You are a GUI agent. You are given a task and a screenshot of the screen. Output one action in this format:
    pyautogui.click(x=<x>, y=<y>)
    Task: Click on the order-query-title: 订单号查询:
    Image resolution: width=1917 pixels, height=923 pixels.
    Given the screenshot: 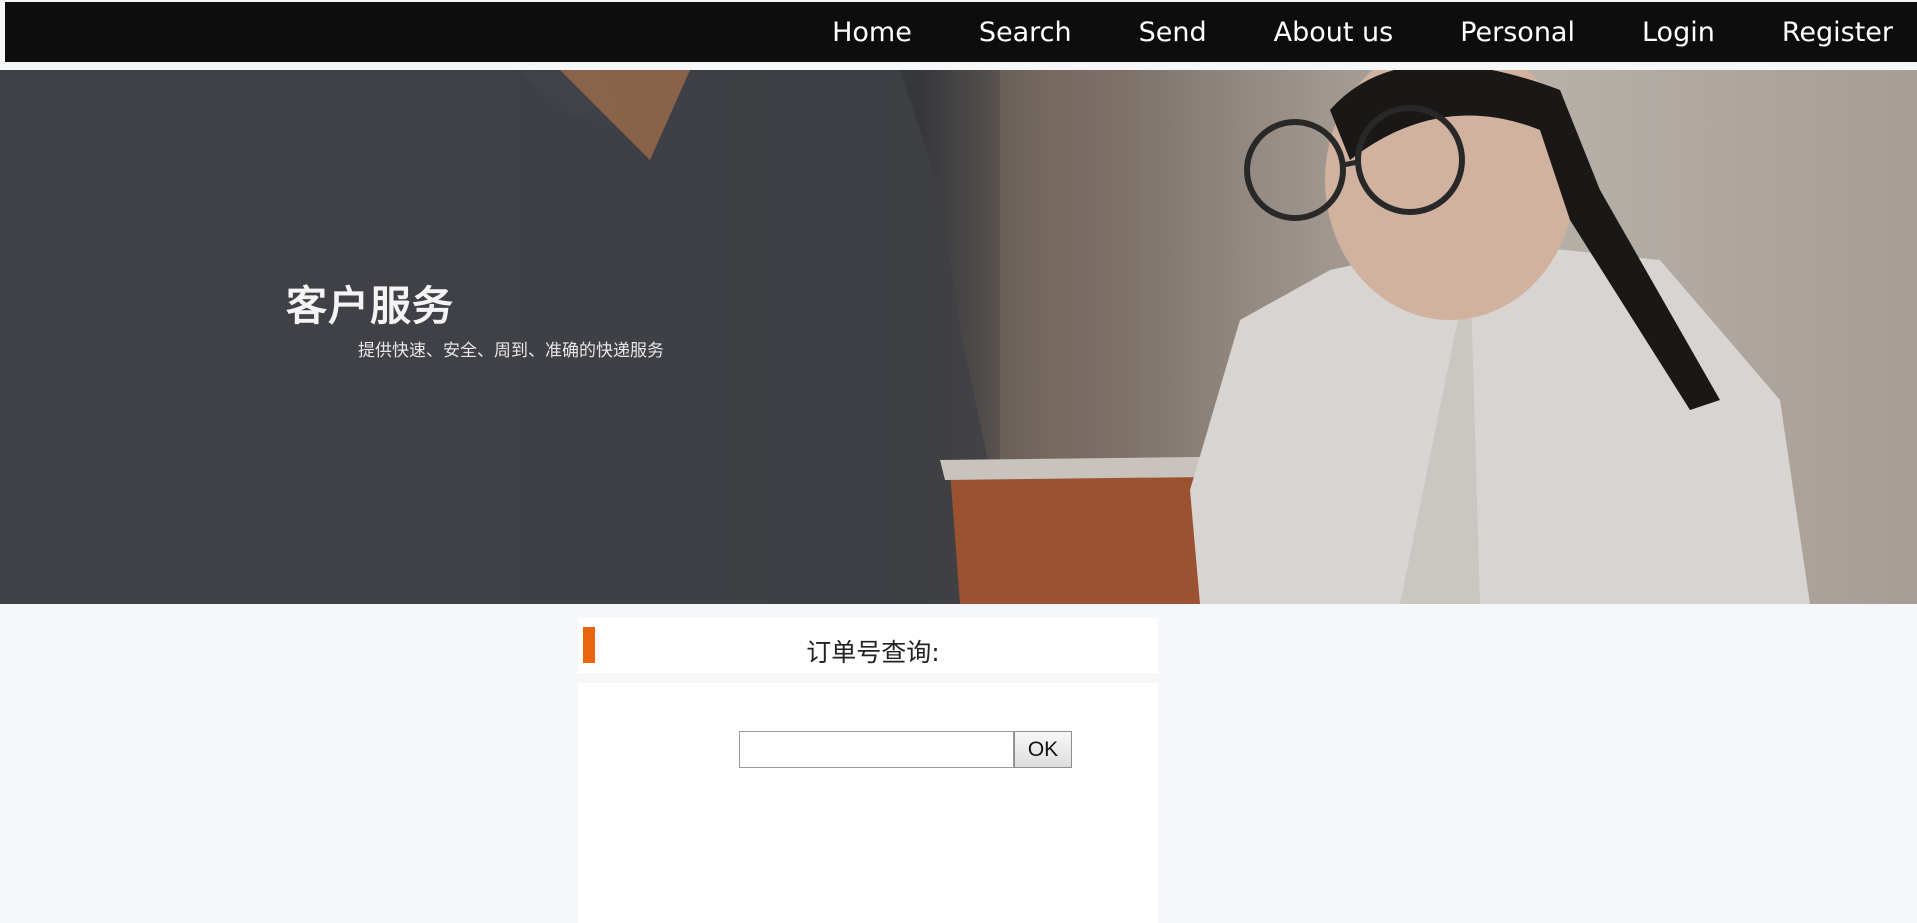 What is the action you would take?
    pyautogui.click(x=873, y=652)
    